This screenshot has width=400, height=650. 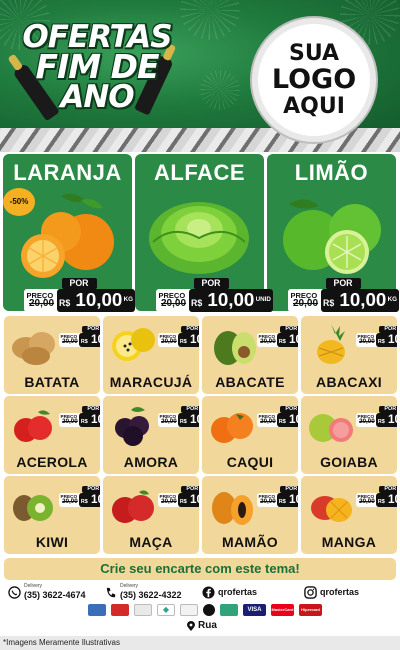 I want to click on lettuce-image, so click(x=199, y=238).